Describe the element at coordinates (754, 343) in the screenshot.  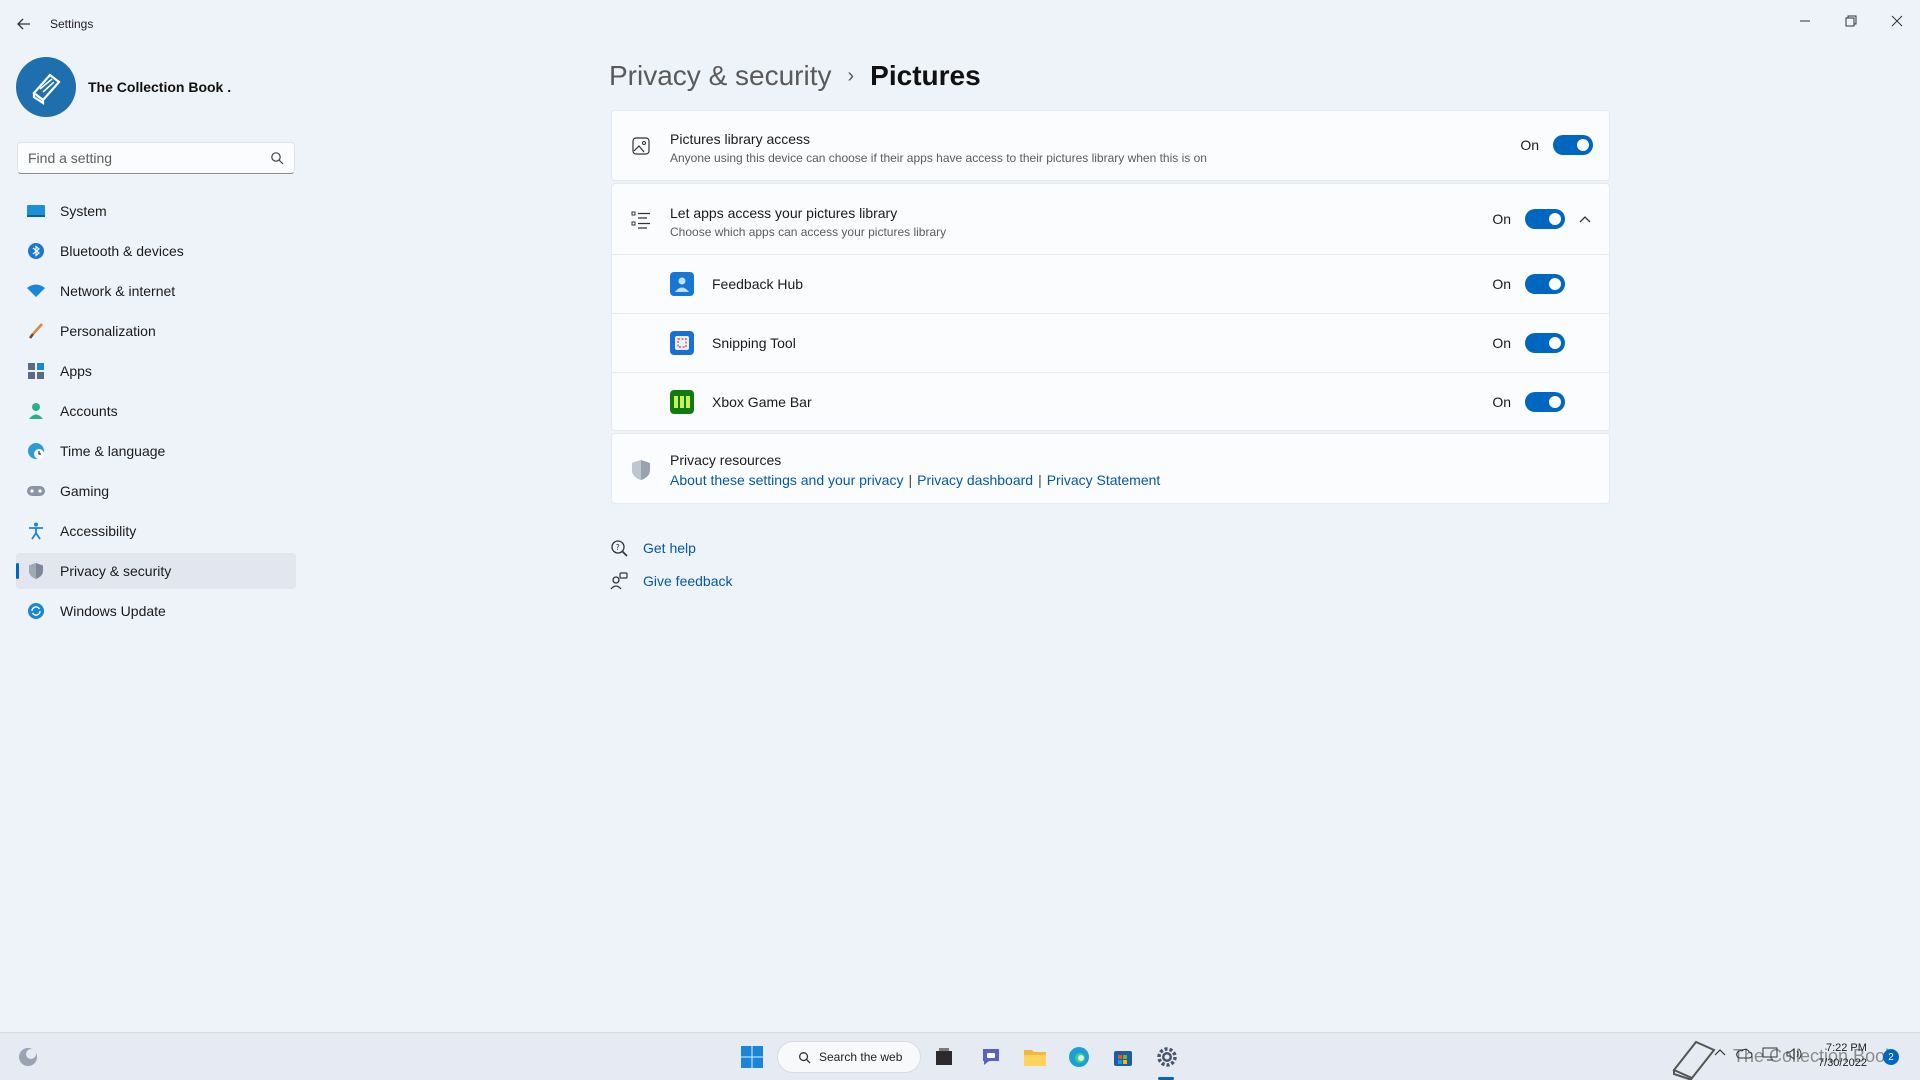
I see `app-name: Snipping Tool` at that location.